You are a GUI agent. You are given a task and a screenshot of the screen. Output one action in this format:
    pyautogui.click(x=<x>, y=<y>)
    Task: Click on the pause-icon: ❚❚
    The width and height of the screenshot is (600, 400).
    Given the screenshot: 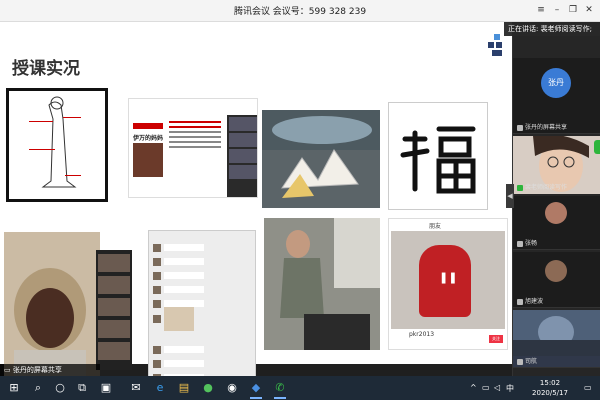 What is the action you would take?
    pyautogui.click(x=448, y=277)
    